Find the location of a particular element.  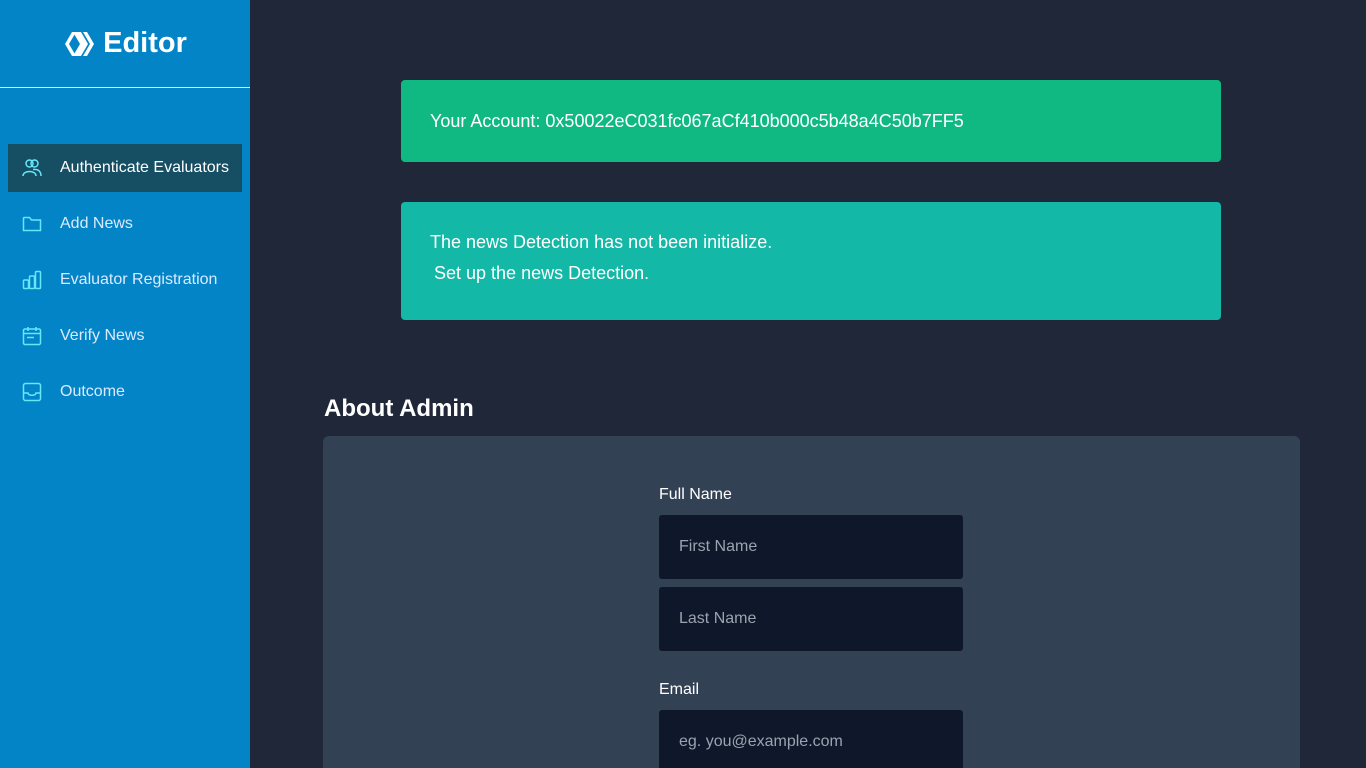

last-name-field is located at coordinates (811, 619).